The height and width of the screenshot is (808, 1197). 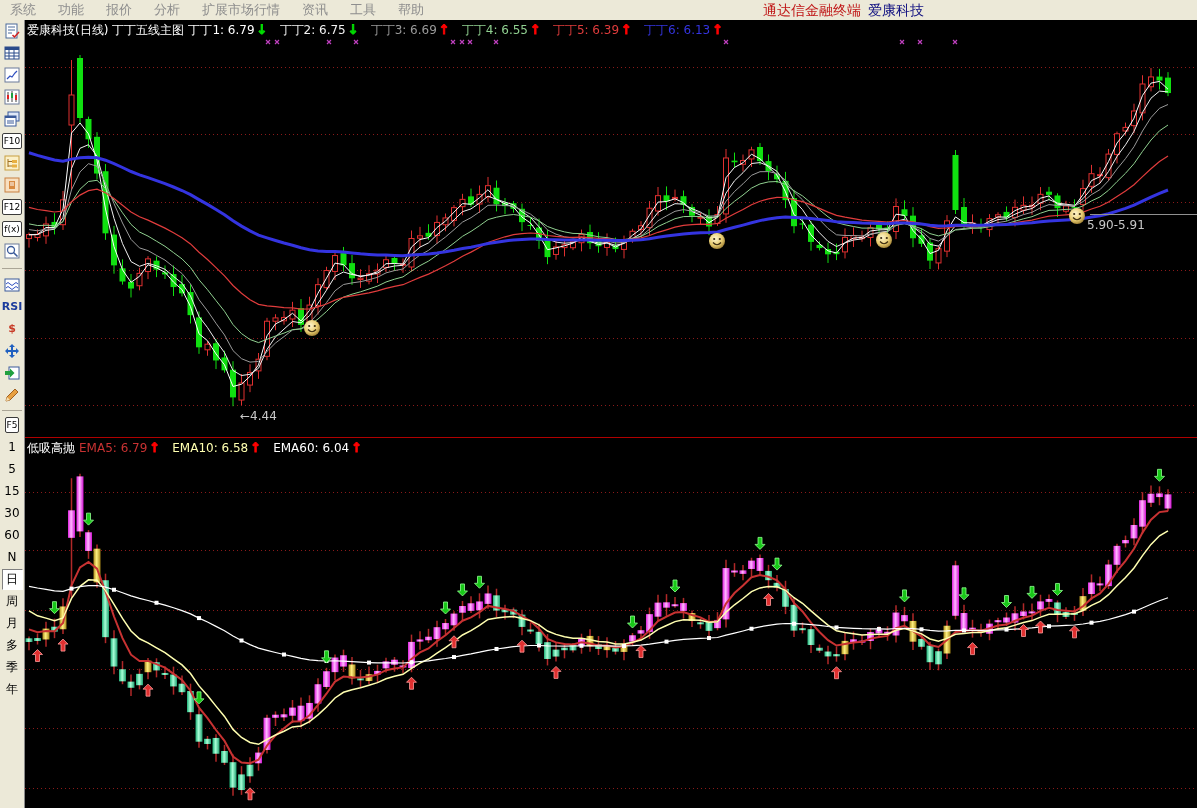 What do you see at coordinates (12, 623) in the screenshot?
I see `period-tab: 月` at bounding box center [12, 623].